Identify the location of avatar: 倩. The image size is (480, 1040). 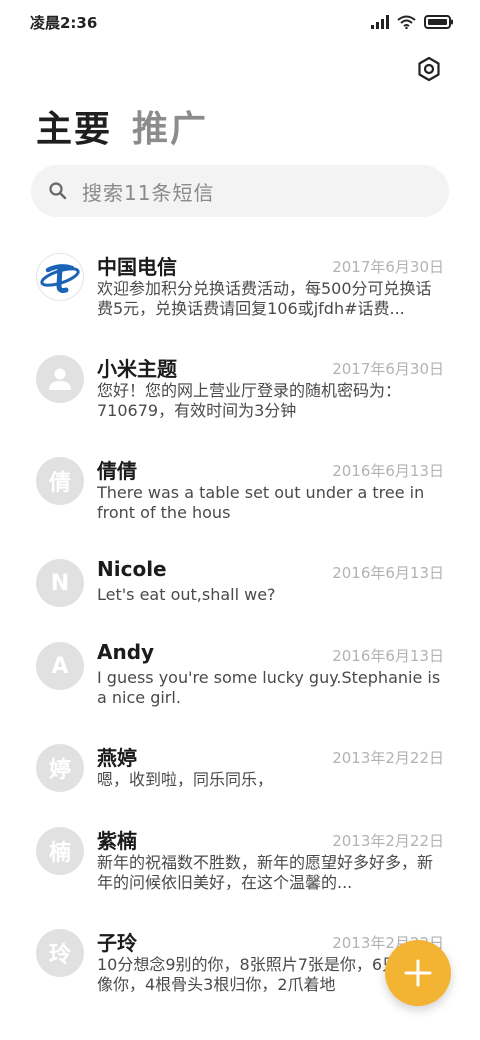
(60, 481).